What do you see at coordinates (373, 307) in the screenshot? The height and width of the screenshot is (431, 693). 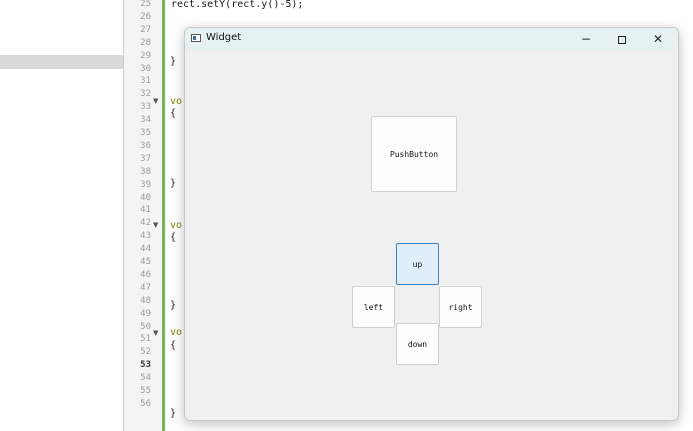 I see `left-button: left` at bounding box center [373, 307].